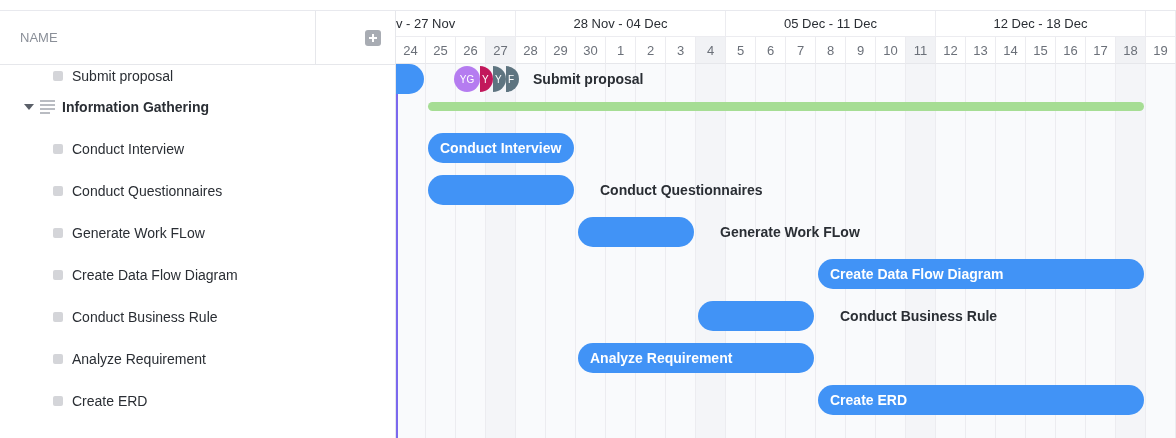 The height and width of the screenshot is (438, 1176). What do you see at coordinates (1131, 50) in the screenshot?
I see `day-cell: 18` at bounding box center [1131, 50].